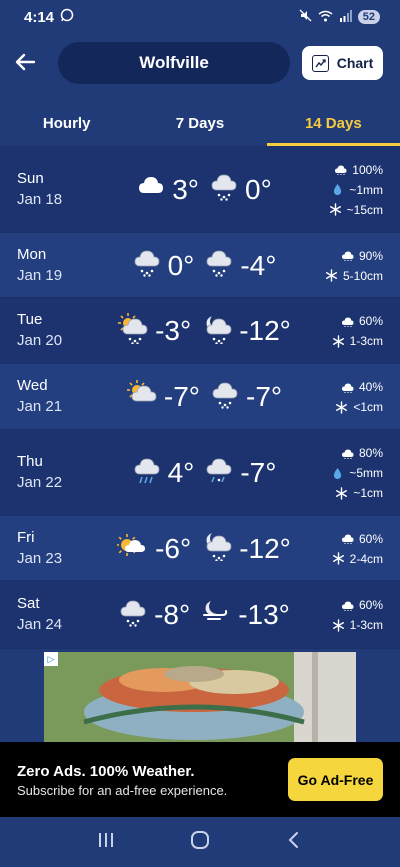  What do you see at coordinates (26, 537) in the screenshot?
I see `day-name: Fri` at bounding box center [26, 537].